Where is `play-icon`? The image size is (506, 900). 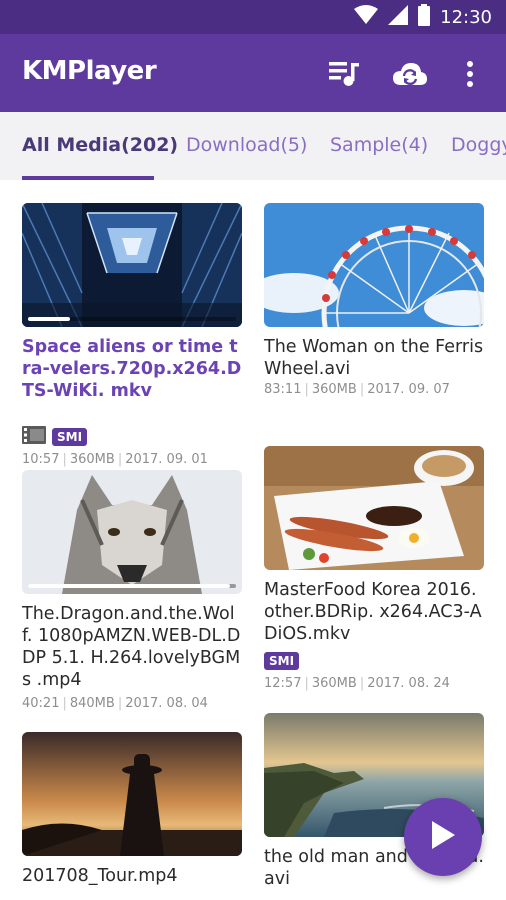 play-icon is located at coordinates (443, 837).